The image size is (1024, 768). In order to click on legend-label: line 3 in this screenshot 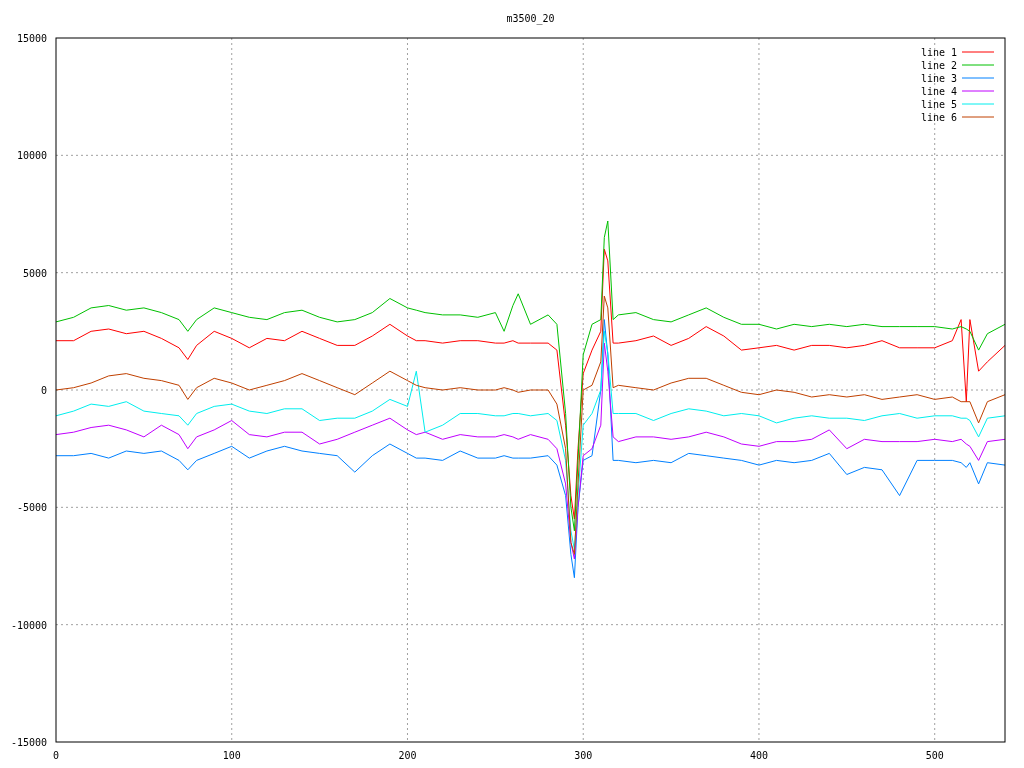, I will do `click(938, 78)`.